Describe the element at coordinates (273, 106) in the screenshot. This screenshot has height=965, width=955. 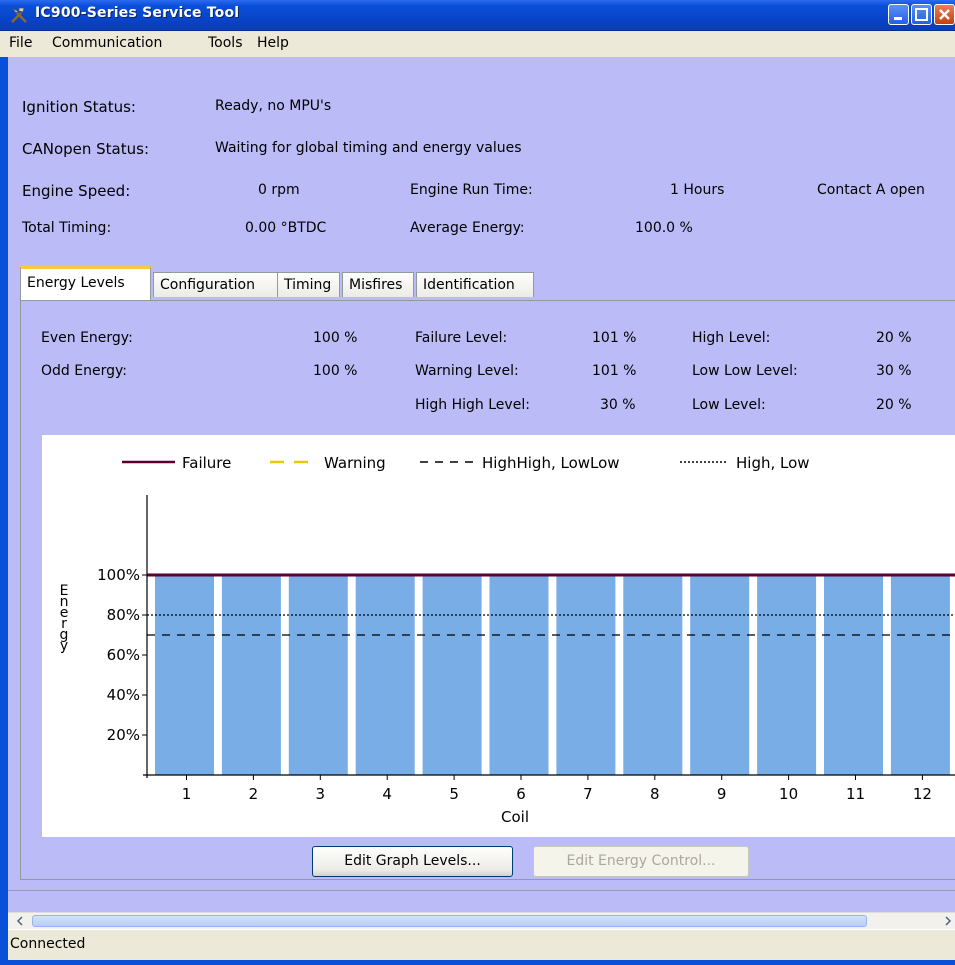
I see `ignition-status-value: Ready, no MPU's` at that location.